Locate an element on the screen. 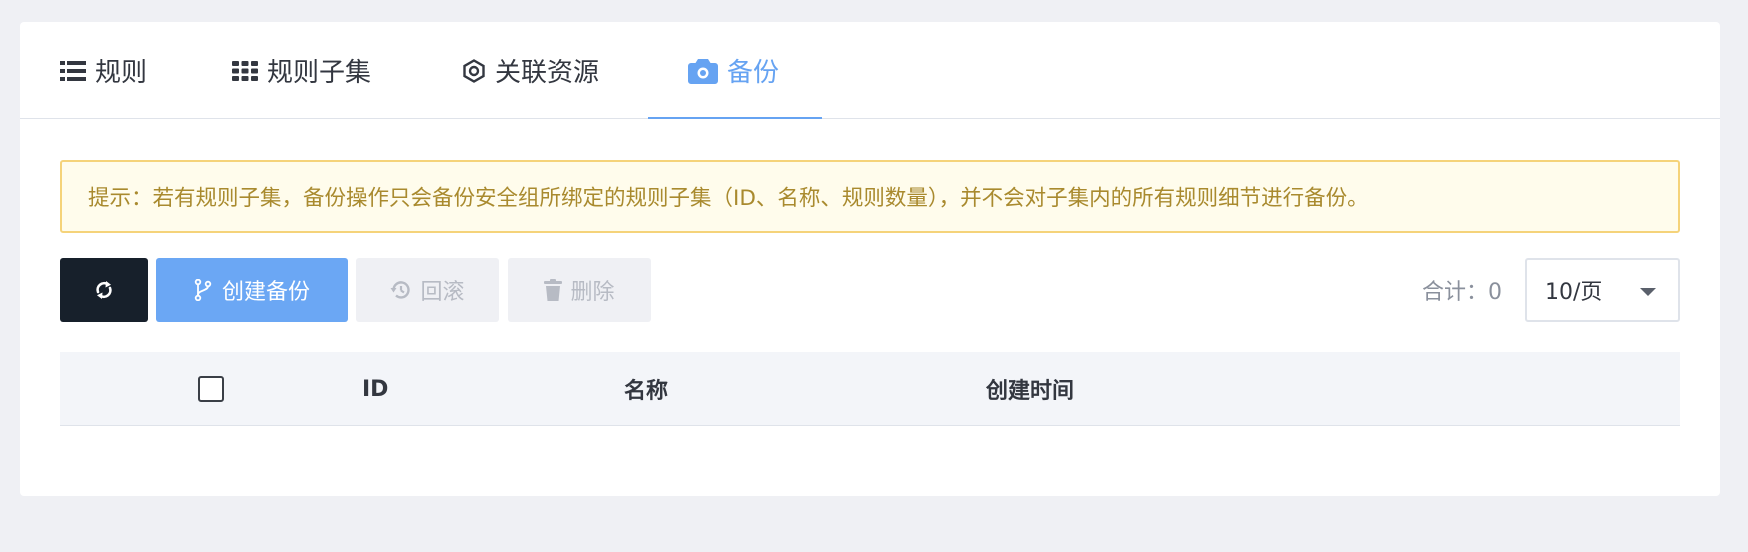 The height and width of the screenshot is (552, 1748). refresh-button is located at coordinates (104, 290).